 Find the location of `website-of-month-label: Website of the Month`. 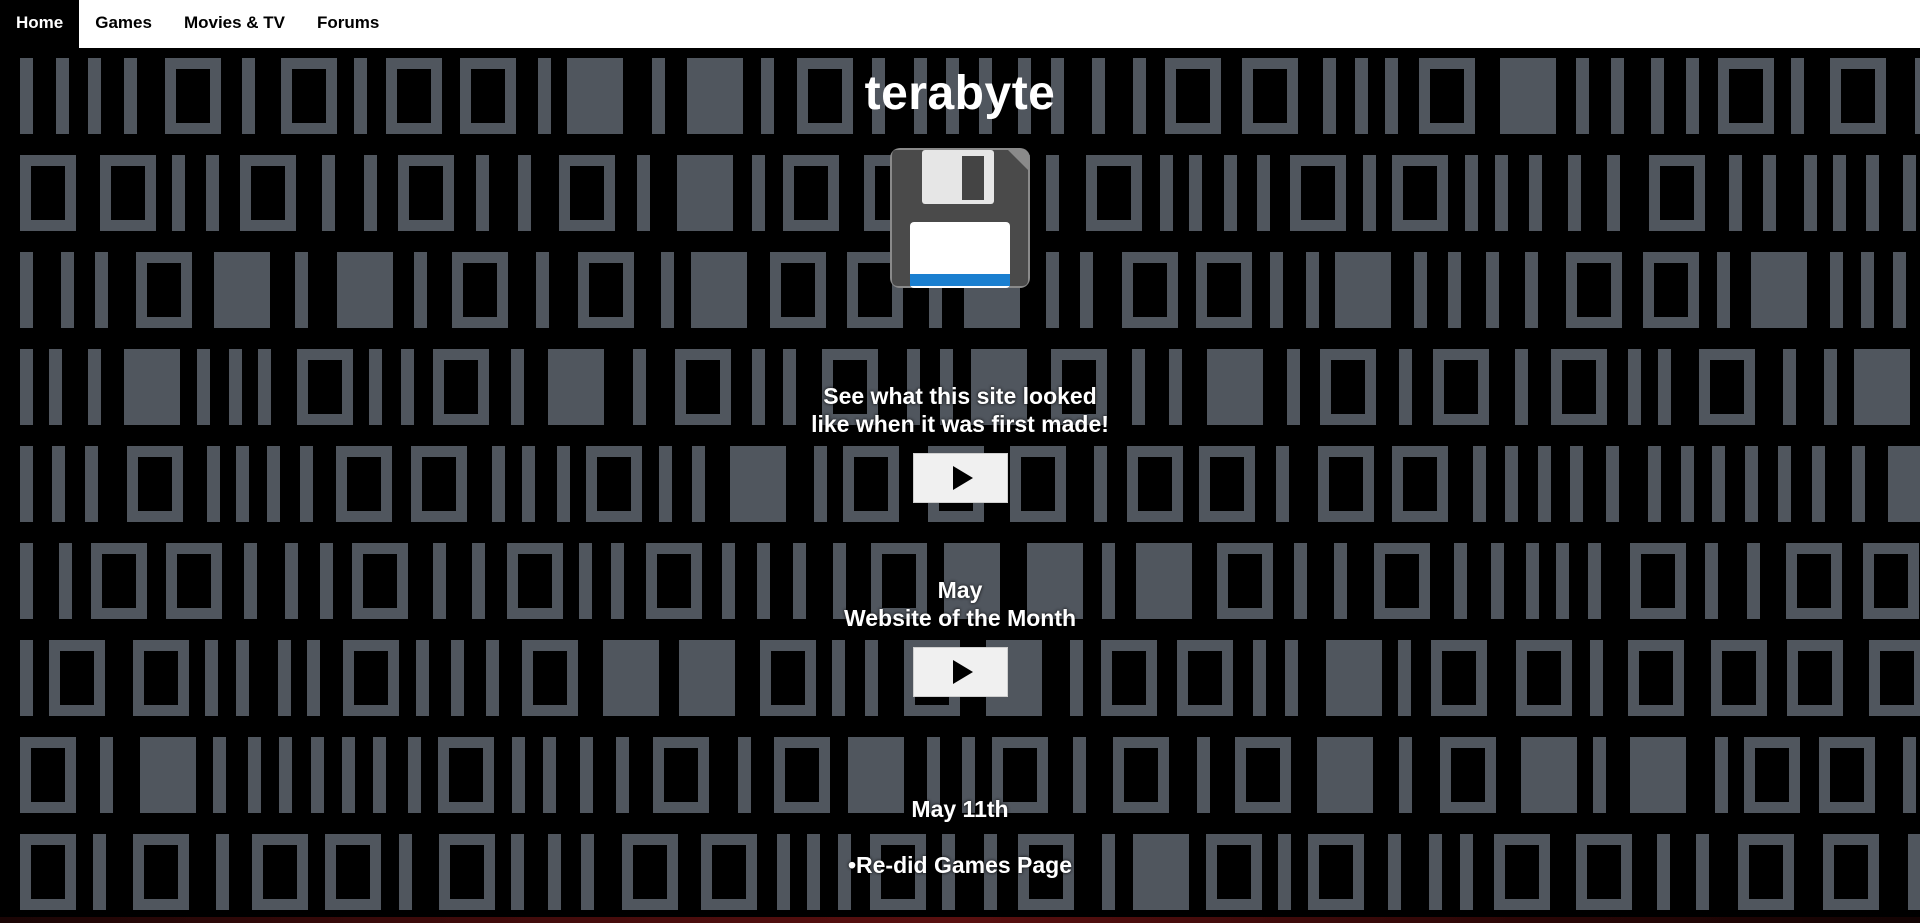

website-of-month-label: Website of the Month is located at coordinates (960, 618).